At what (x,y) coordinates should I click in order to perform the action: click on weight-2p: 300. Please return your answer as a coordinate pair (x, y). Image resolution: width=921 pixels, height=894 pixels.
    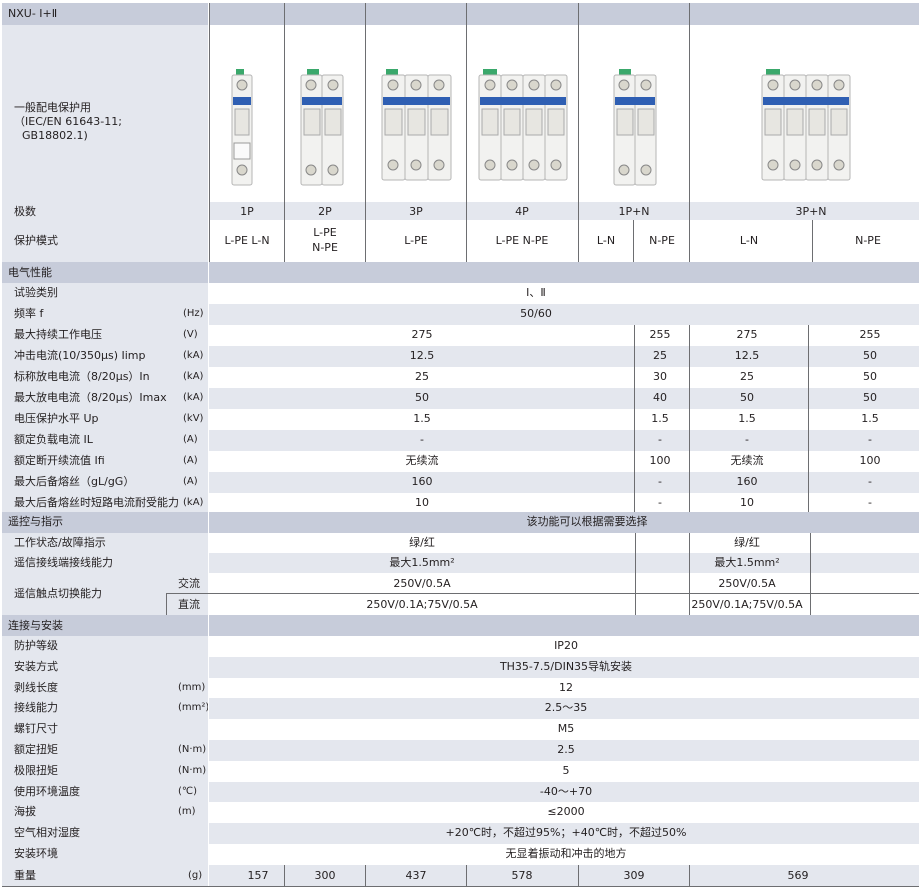
    Looking at the image, I should click on (325, 875).